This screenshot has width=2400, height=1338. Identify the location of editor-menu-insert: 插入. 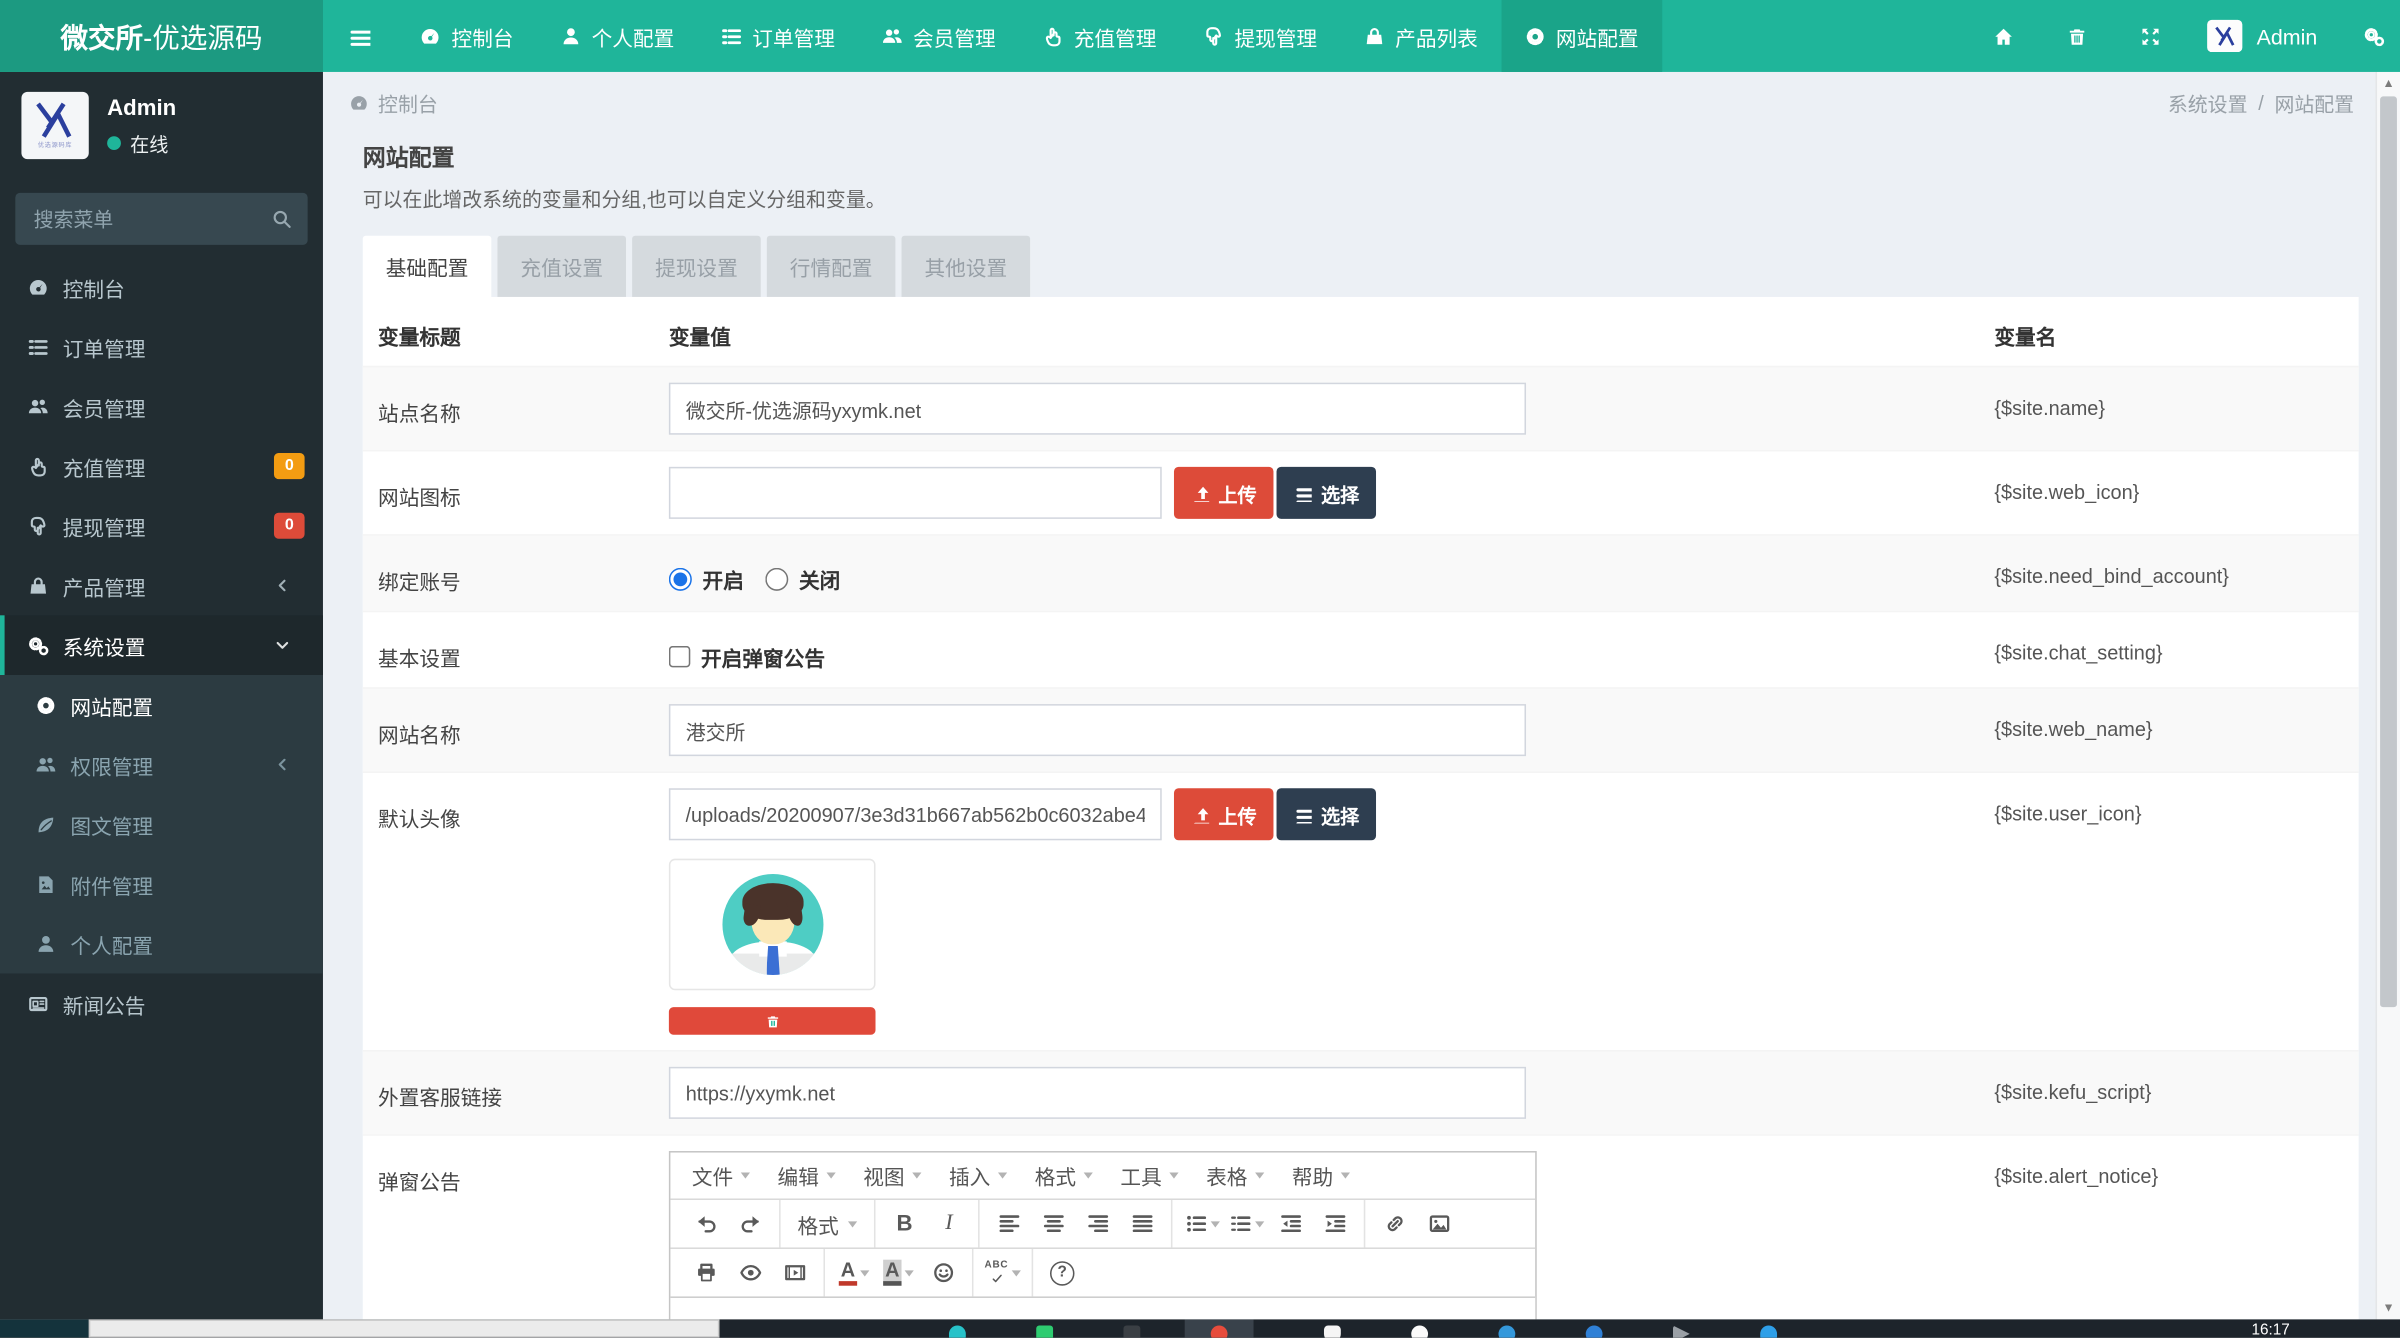
(978, 1175).